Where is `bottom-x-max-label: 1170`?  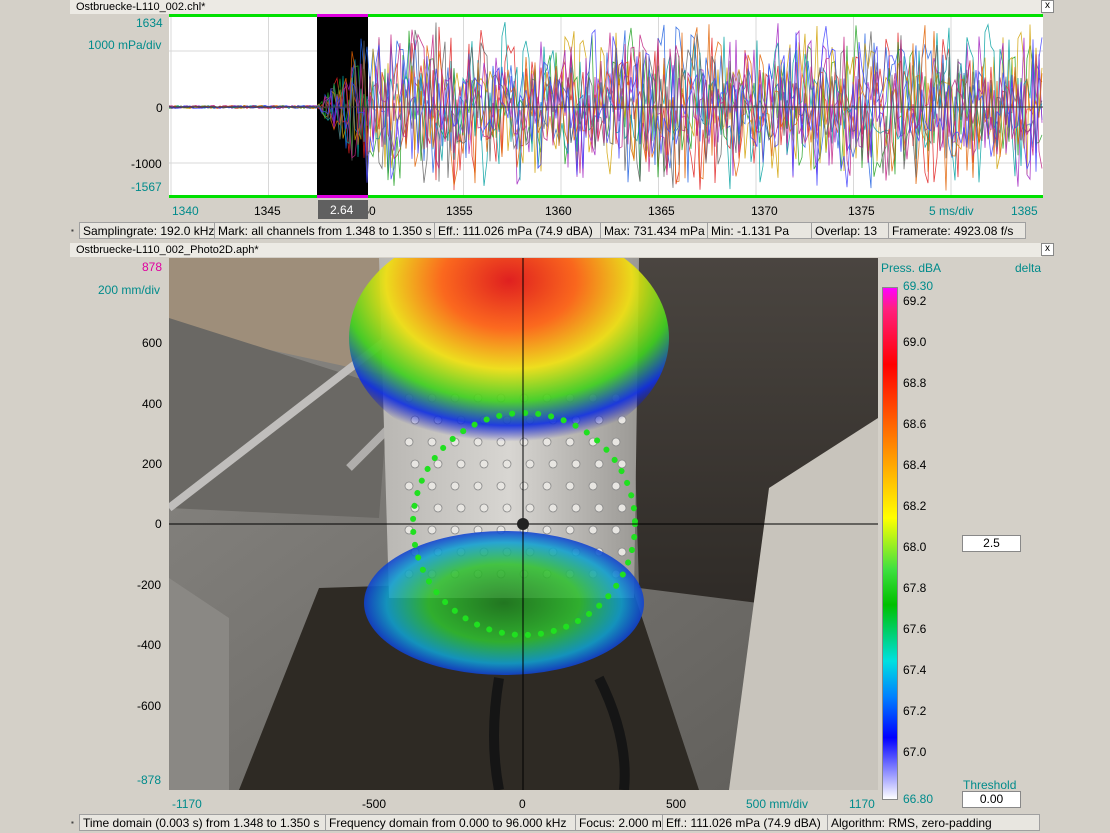
bottom-x-max-label: 1170 is located at coordinates (862, 804).